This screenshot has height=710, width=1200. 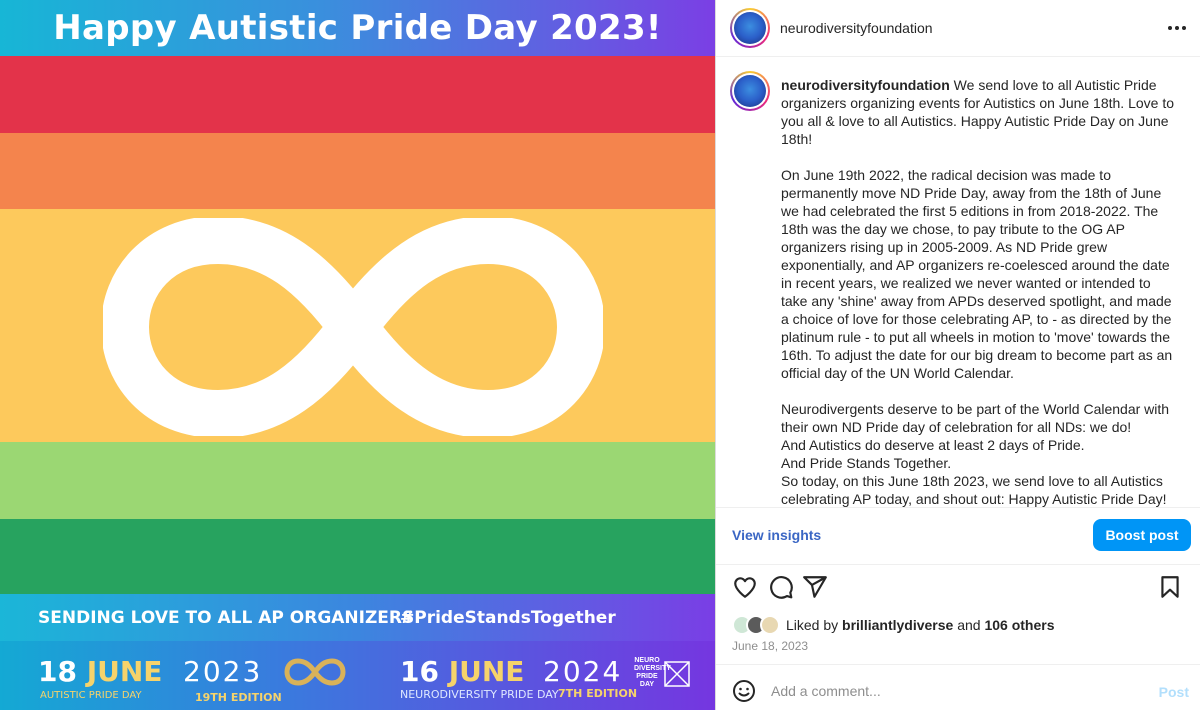 What do you see at coordinates (238, 697) in the screenshot?
I see `footer-edition-1: 19TH EDITION` at bounding box center [238, 697].